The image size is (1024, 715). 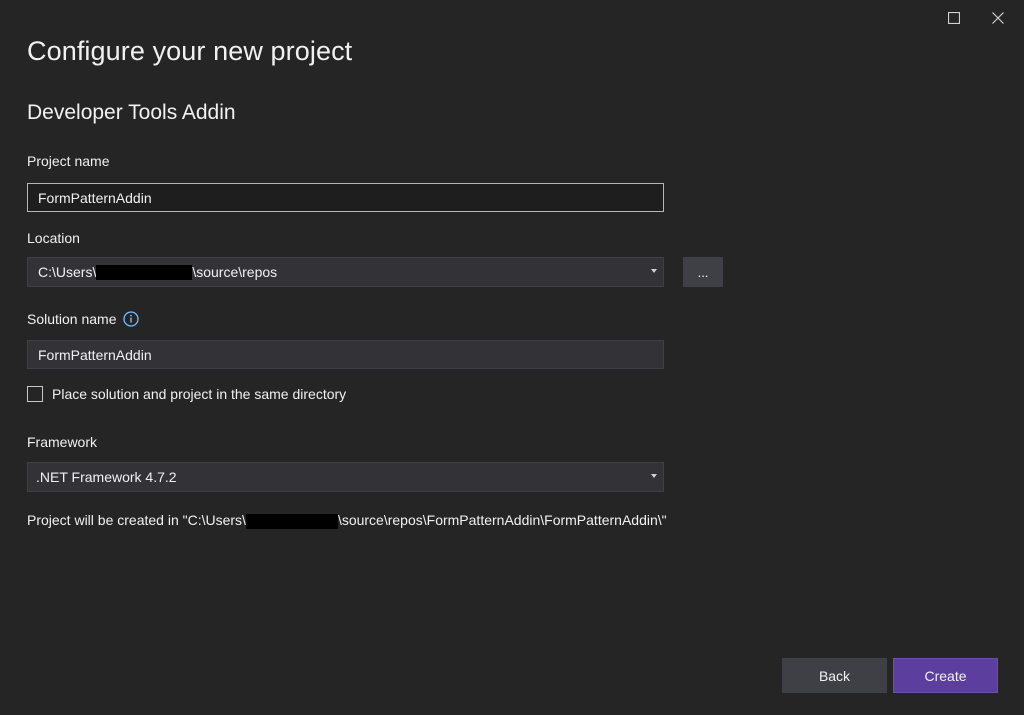 I want to click on maximize-button, so click(x=954, y=18).